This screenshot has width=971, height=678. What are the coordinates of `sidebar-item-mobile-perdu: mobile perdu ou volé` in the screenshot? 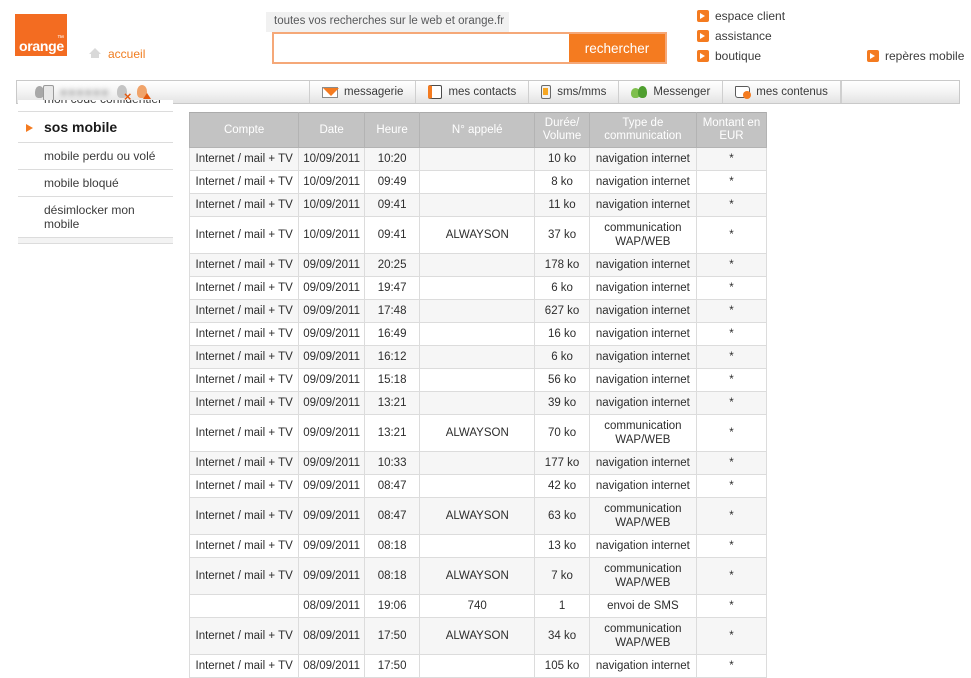 It's located at (95, 156).